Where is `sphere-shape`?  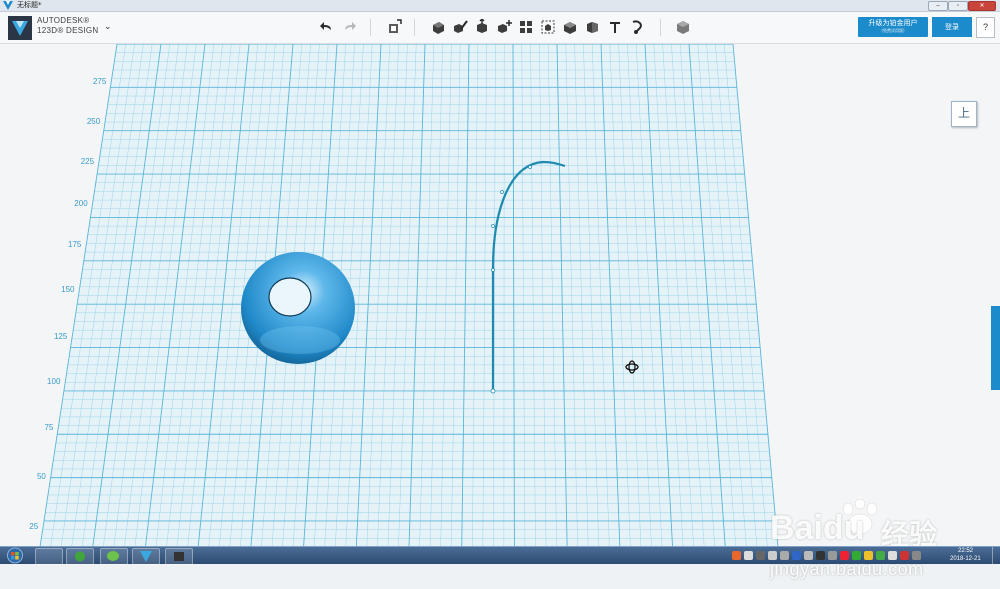 sphere-shape is located at coordinates (298, 308).